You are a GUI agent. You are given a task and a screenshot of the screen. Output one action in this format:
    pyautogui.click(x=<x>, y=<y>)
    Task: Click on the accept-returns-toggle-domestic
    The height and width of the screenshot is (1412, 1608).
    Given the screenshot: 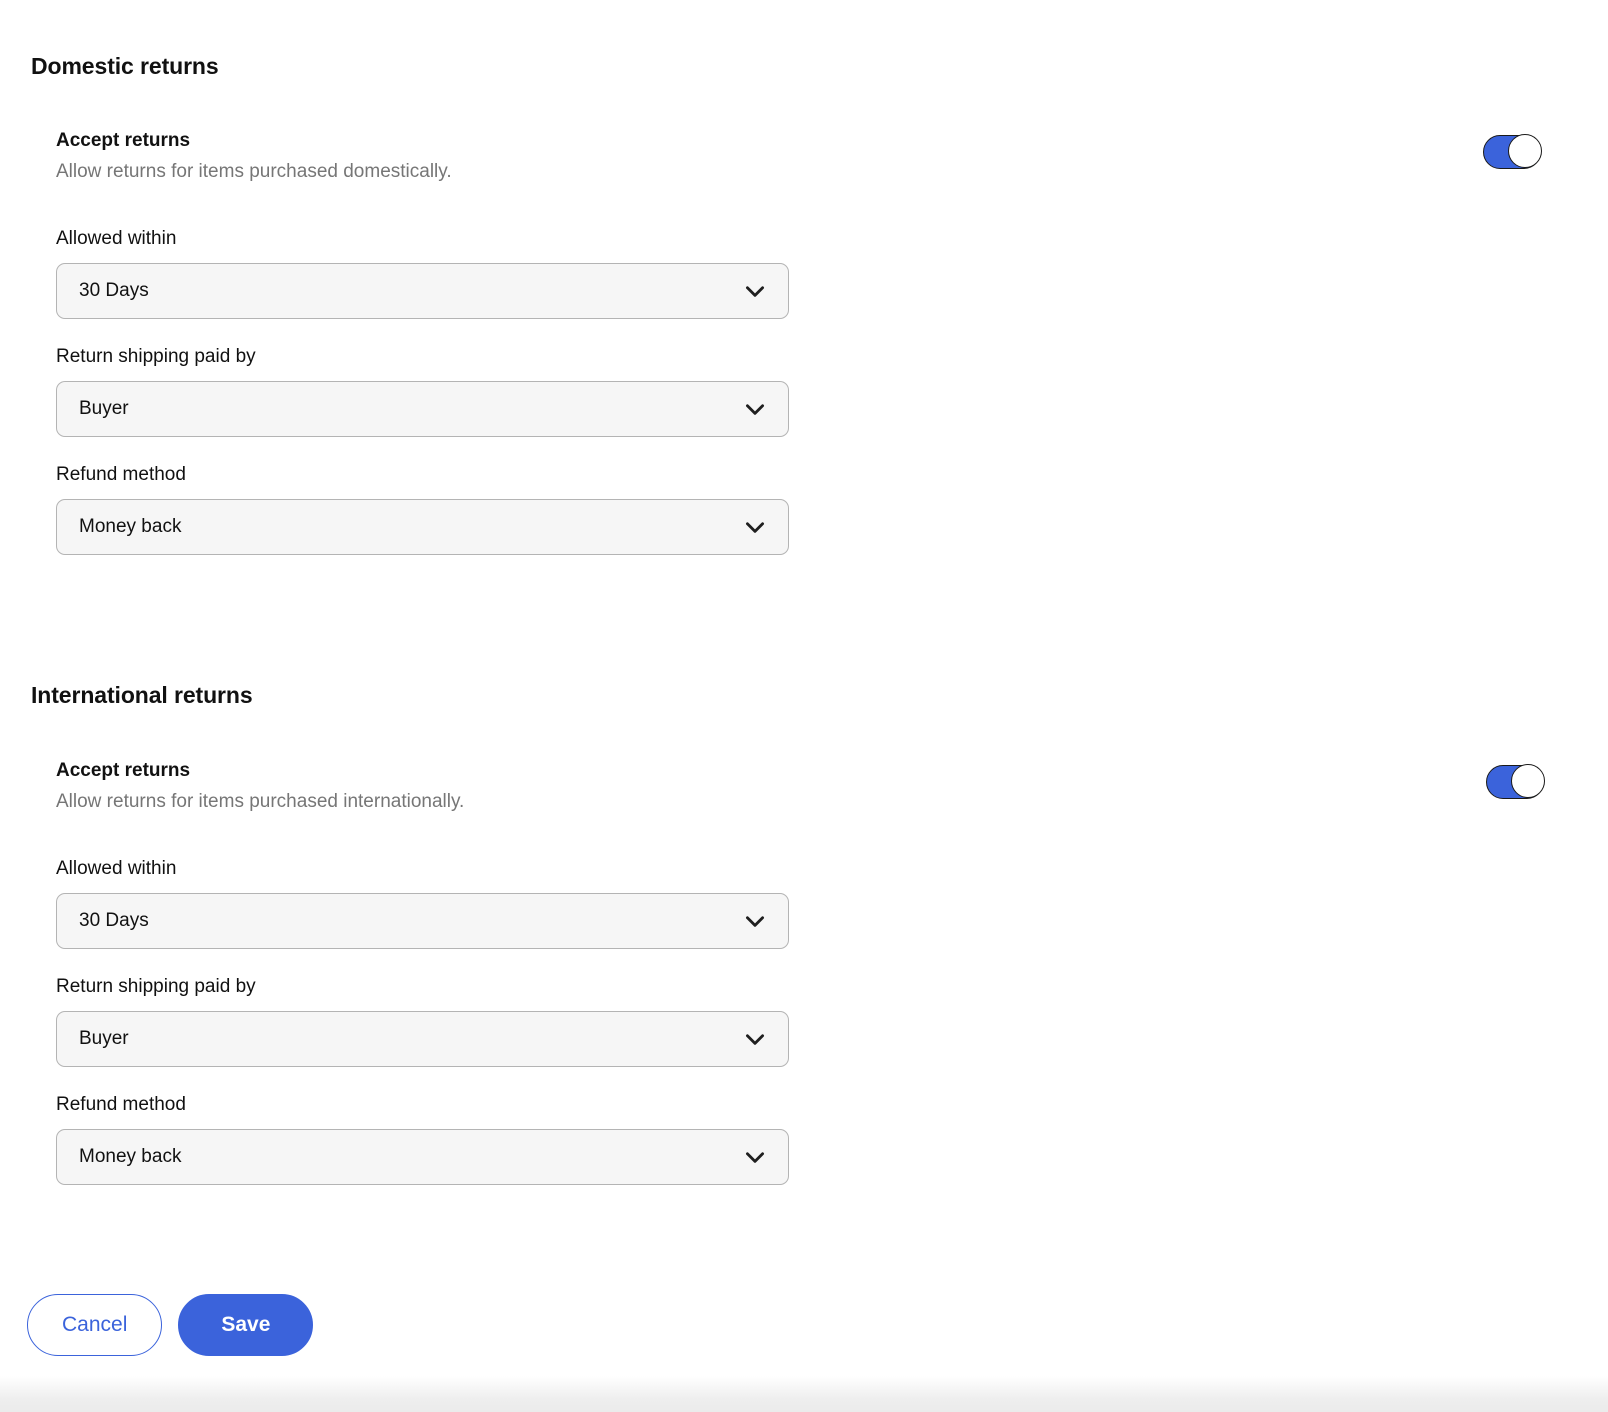 What is the action you would take?
    pyautogui.click(x=1512, y=151)
    